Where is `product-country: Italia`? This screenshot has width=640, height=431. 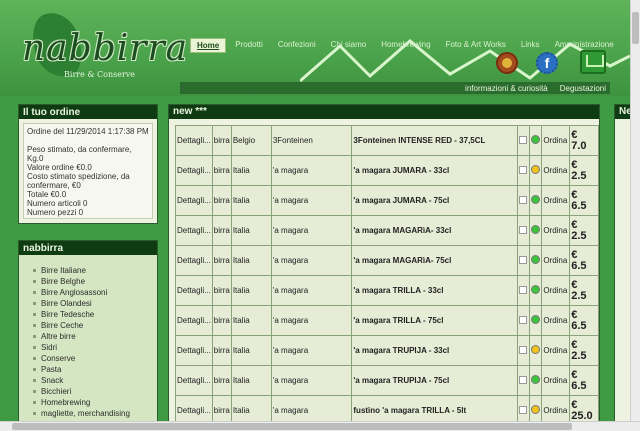 product-country: Italia is located at coordinates (251, 200).